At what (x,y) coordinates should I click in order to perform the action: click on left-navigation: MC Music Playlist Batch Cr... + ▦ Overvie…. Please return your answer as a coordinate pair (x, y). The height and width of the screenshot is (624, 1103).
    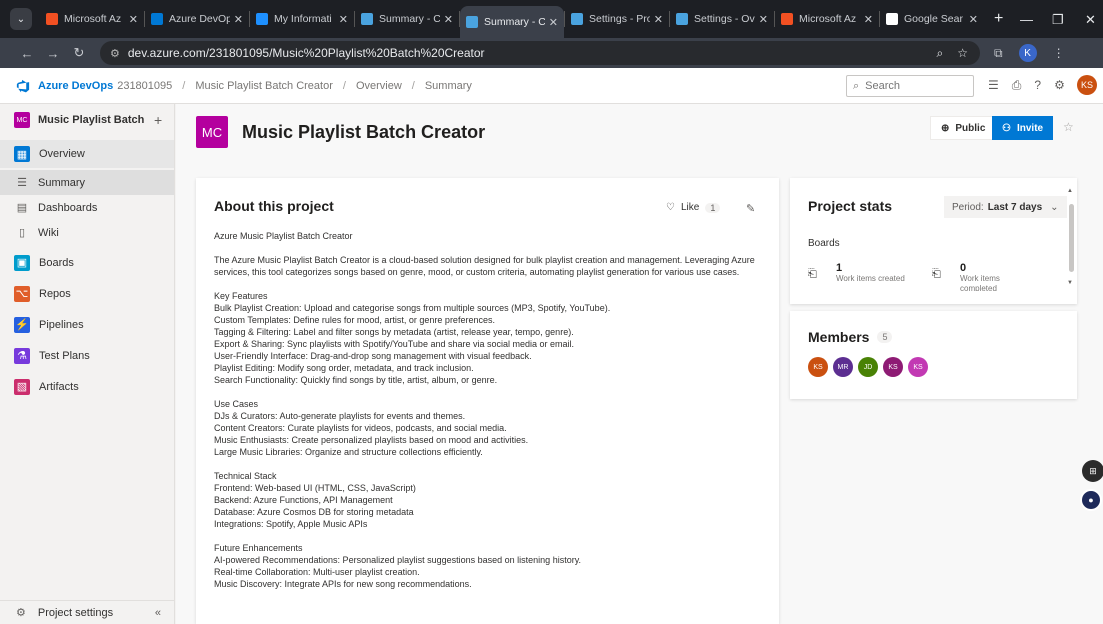
    Looking at the image, I should click on (87, 364).